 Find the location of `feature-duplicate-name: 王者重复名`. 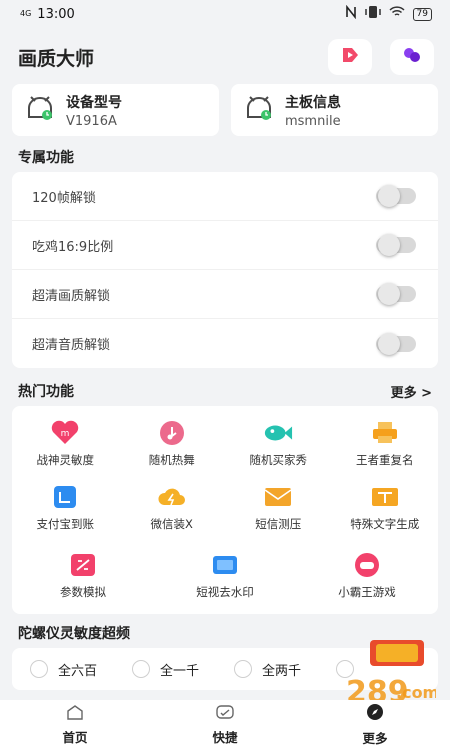

feature-duplicate-name: 王者重复名 is located at coordinates (385, 446).